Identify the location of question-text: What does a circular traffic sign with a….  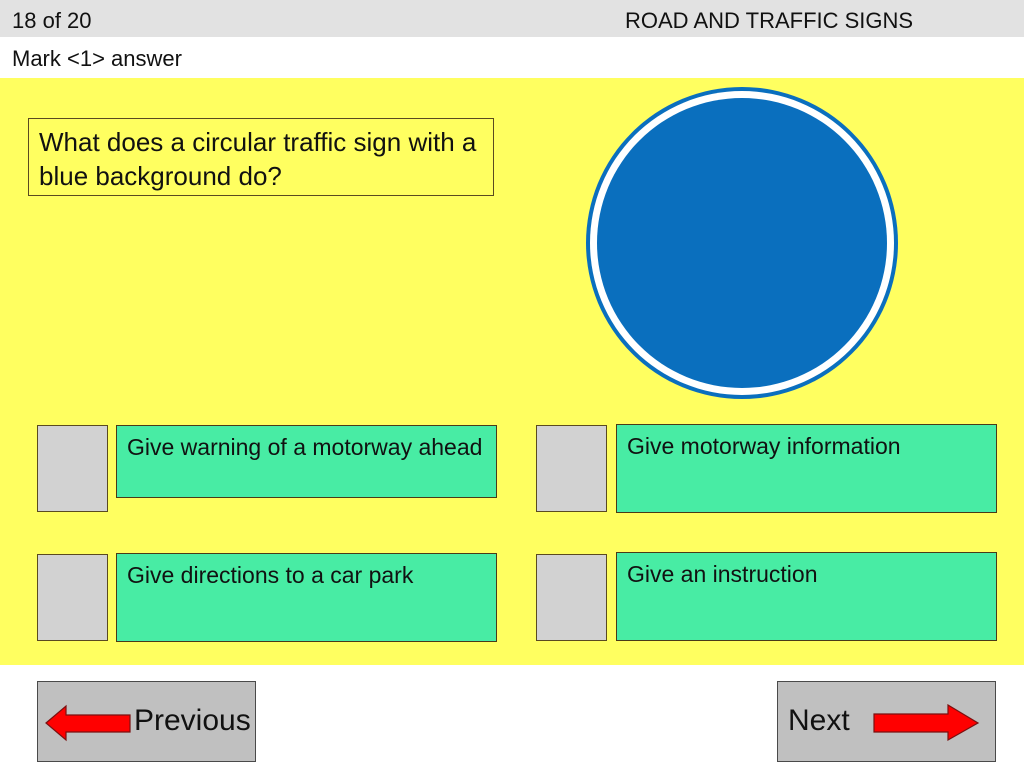
(261, 157).